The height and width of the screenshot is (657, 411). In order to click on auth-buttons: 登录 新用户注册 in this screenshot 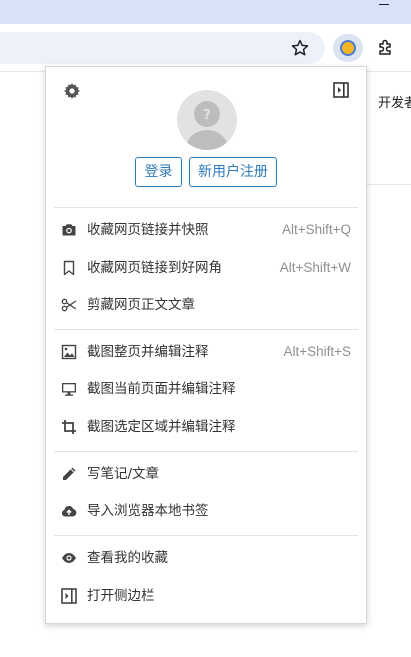, I will do `click(207, 172)`.